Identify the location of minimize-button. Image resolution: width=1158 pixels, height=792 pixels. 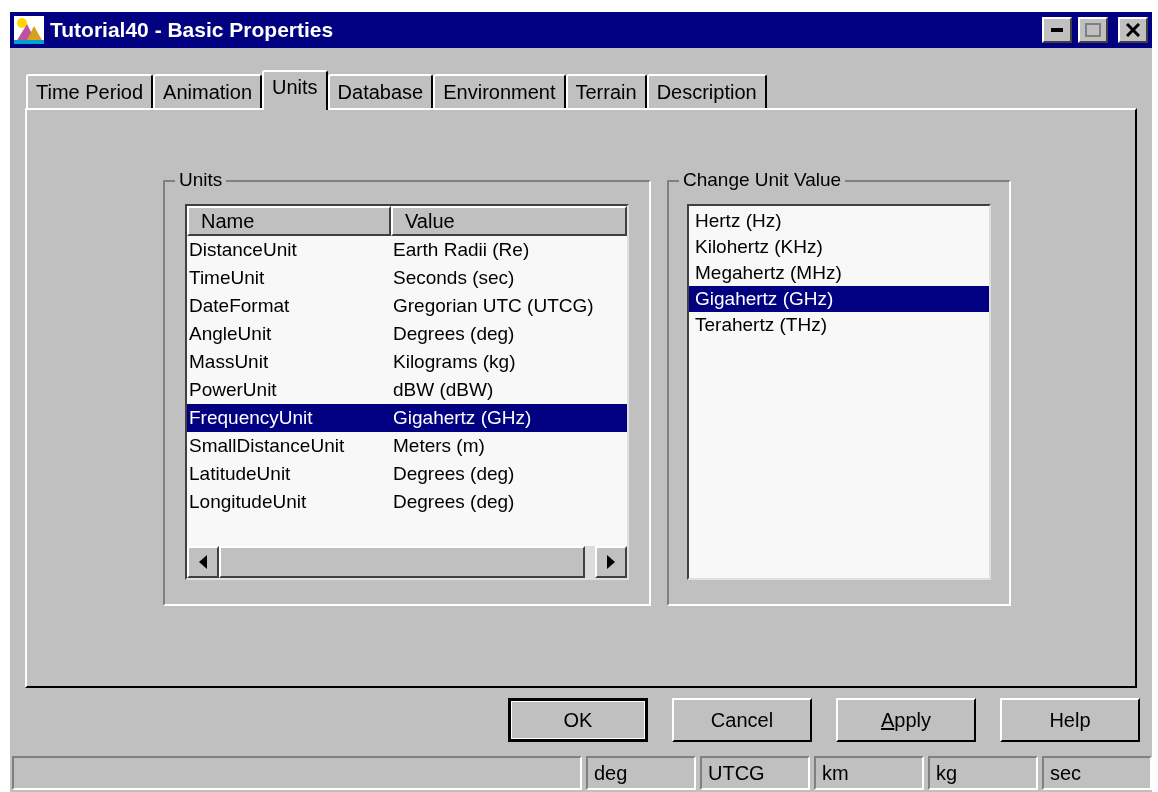
(1057, 30).